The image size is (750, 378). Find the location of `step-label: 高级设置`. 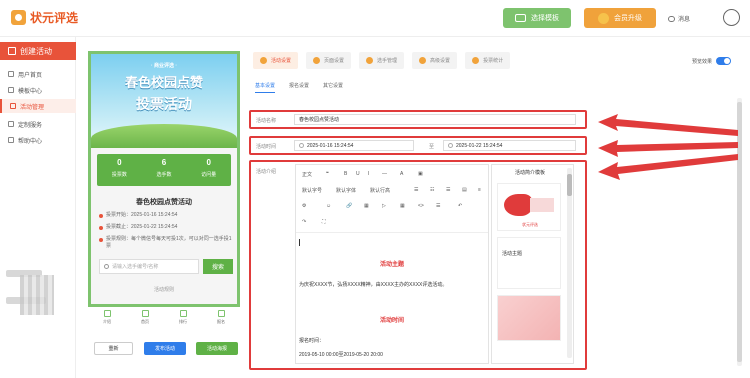

step-label: 高级设置 is located at coordinates (440, 61).